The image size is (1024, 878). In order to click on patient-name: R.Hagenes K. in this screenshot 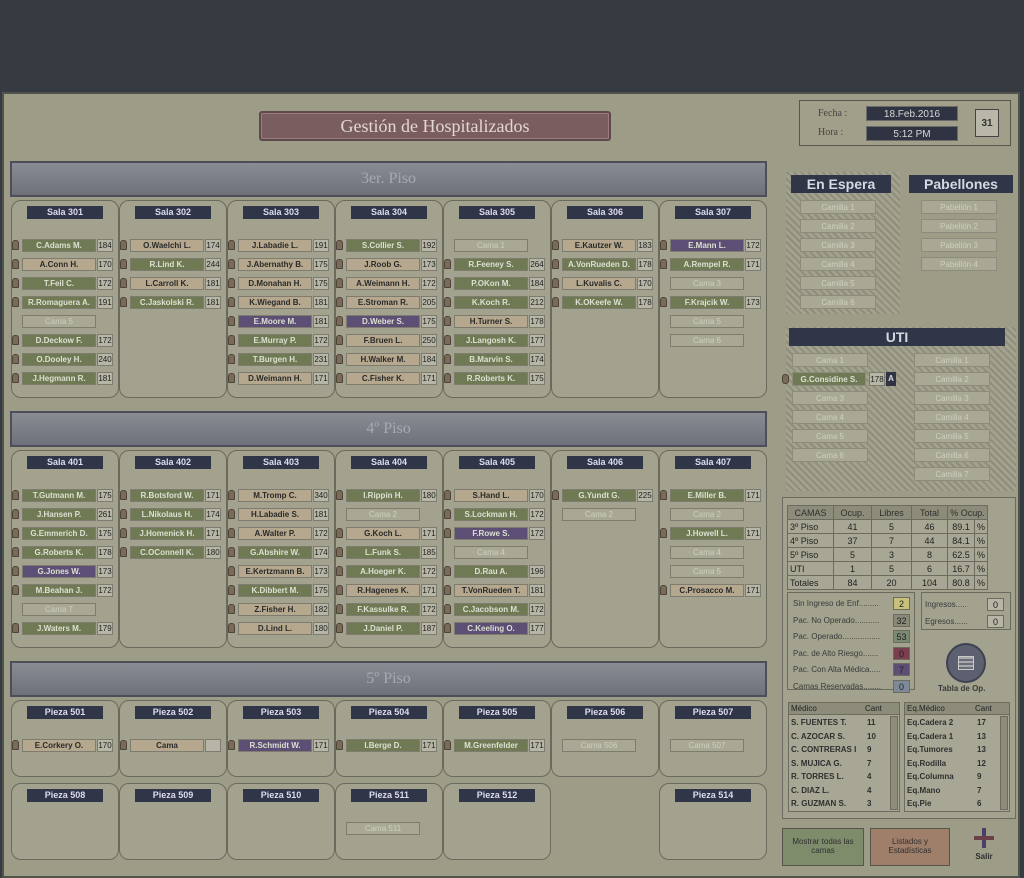, I will do `click(383, 590)`.